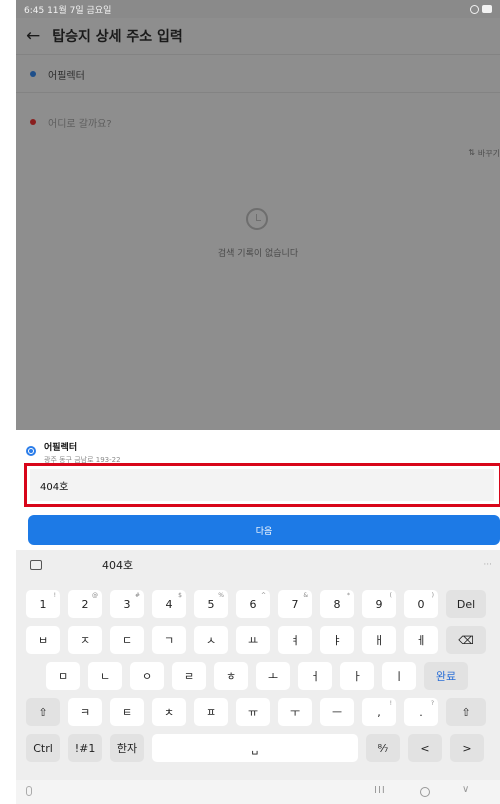  What do you see at coordinates (295, 604) in the screenshot?
I see `key-7: 7 &` at bounding box center [295, 604].